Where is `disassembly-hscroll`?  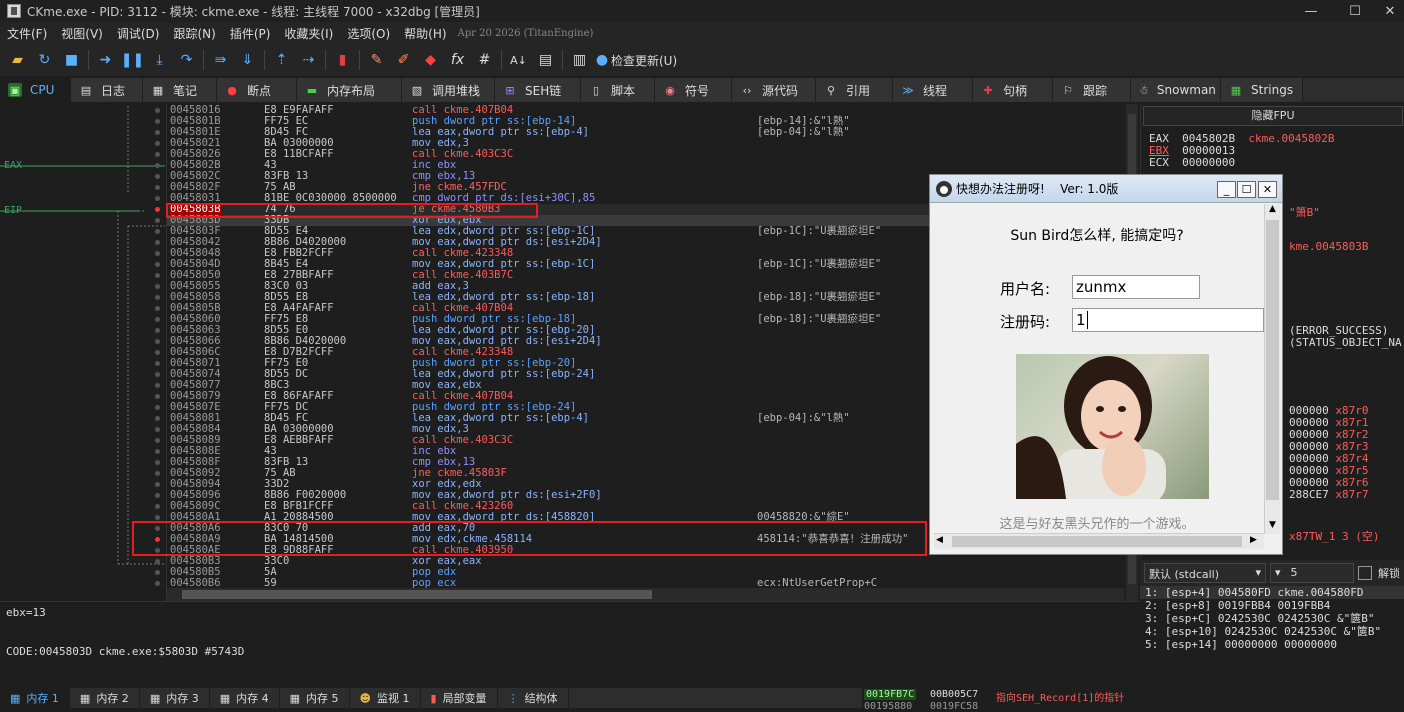
disassembly-hscroll is located at coordinates (645, 594).